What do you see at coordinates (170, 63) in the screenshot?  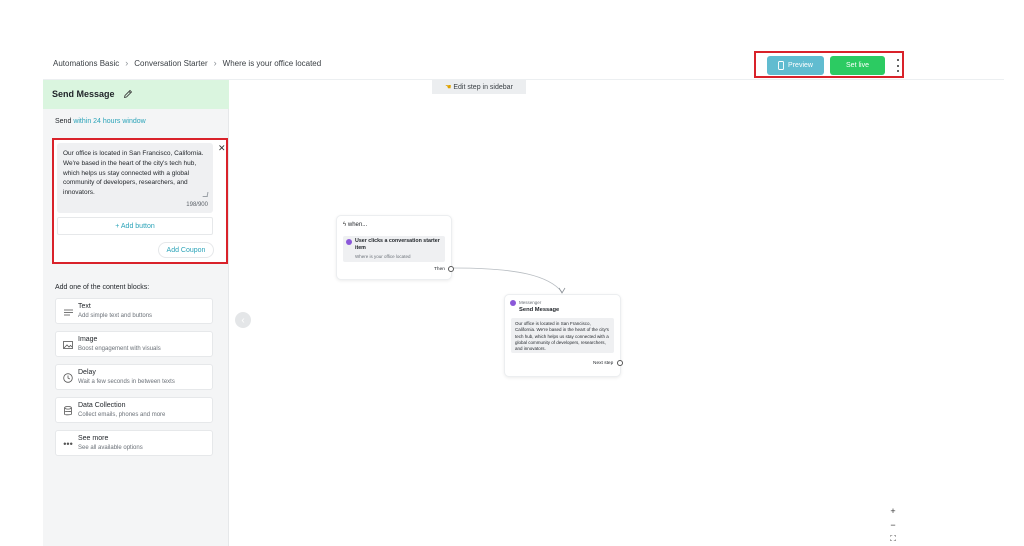 I see `breadcrumb-item: Conversation Starter` at bounding box center [170, 63].